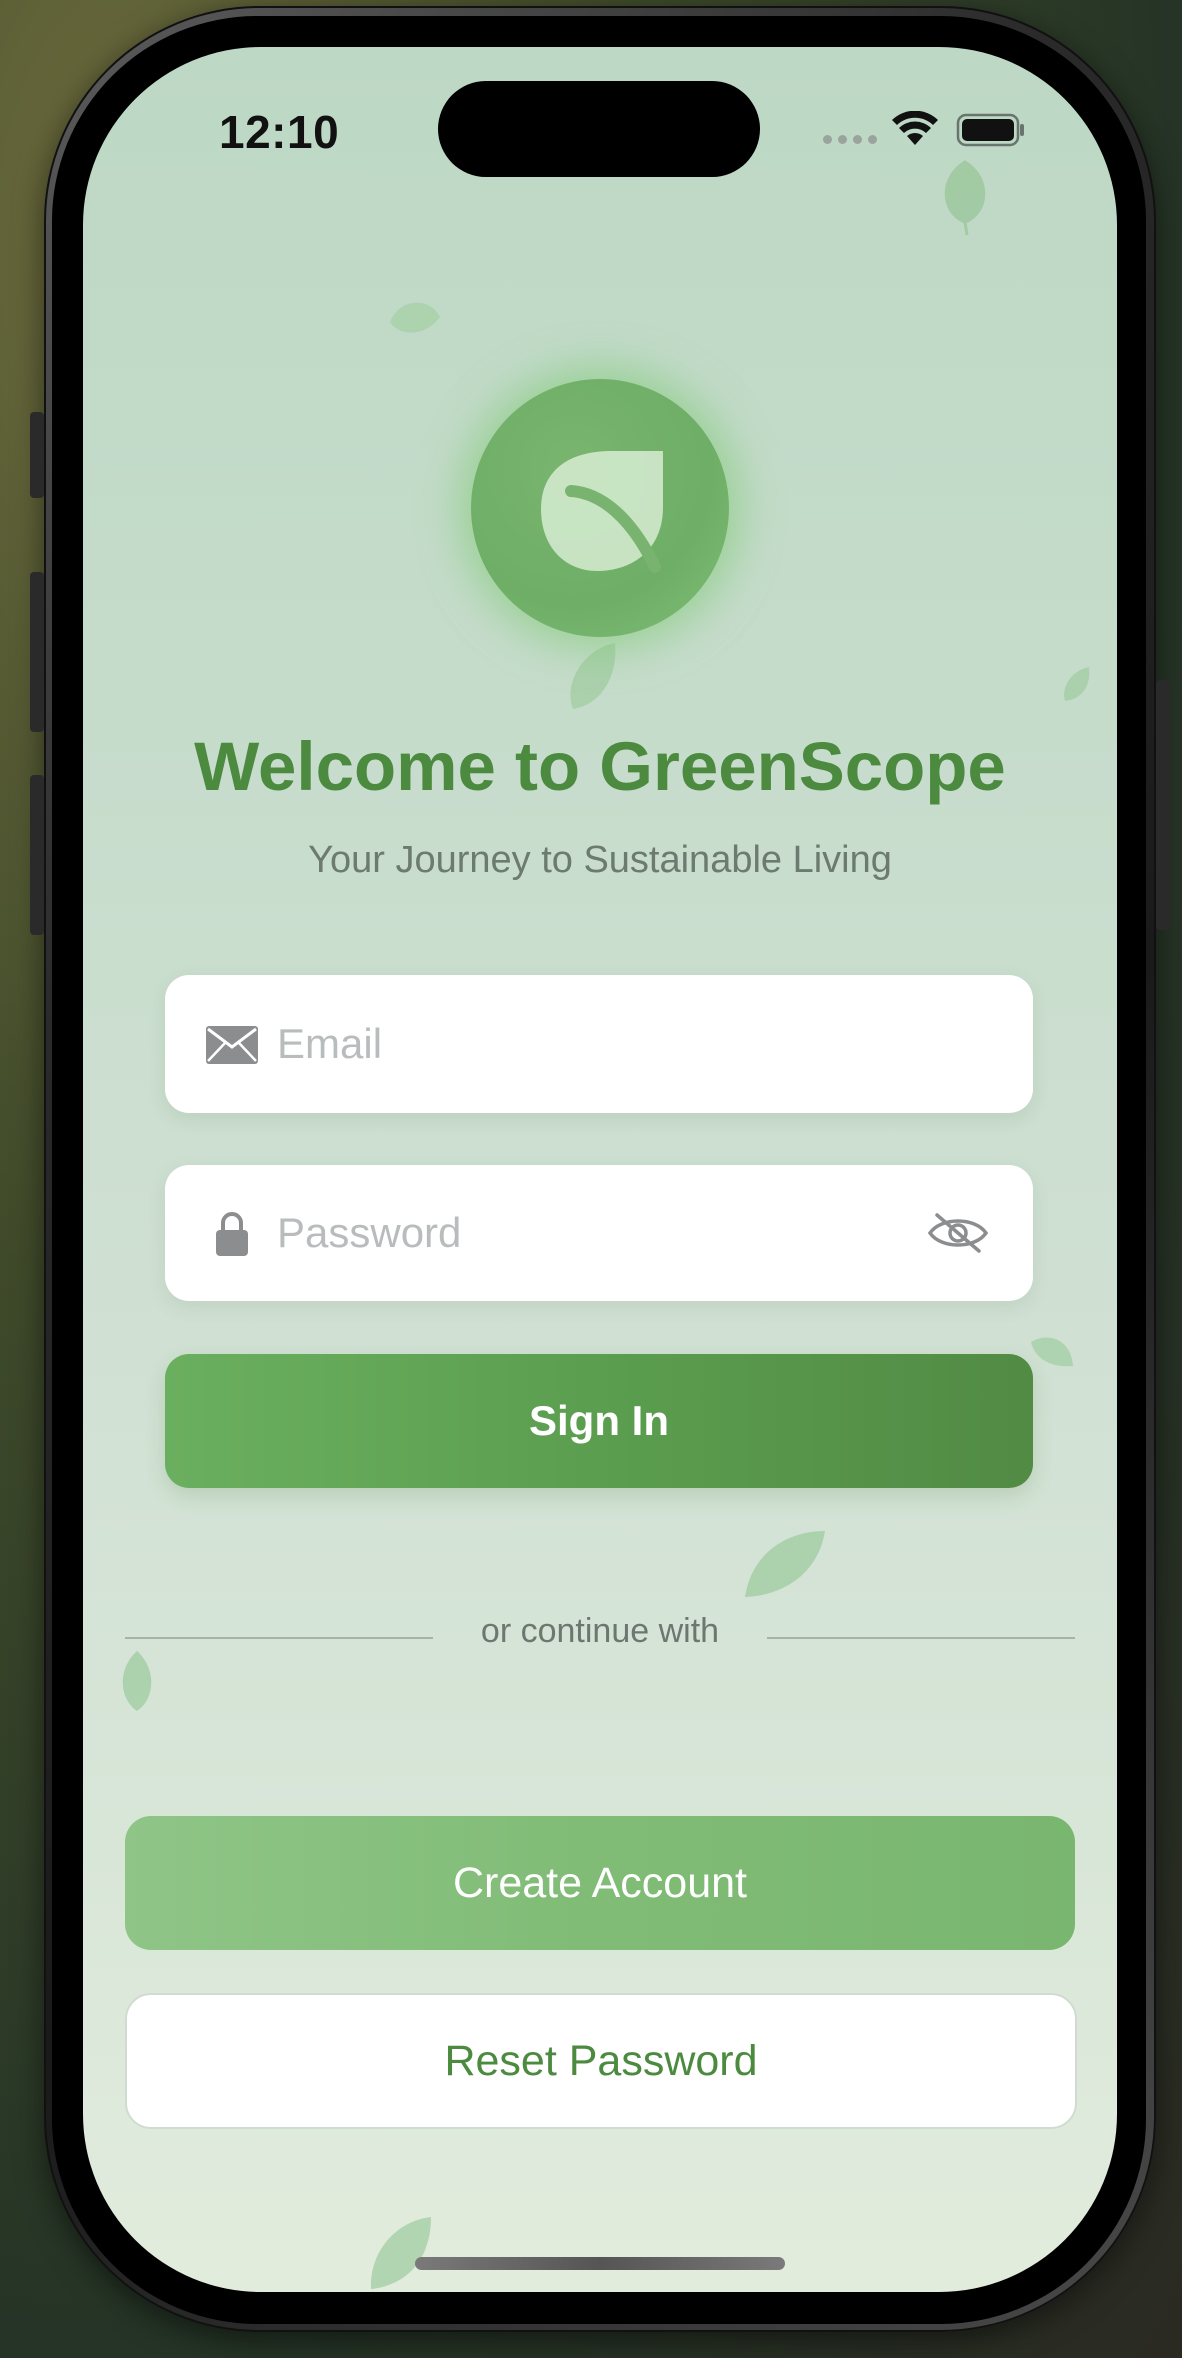 Image resolution: width=1182 pixels, height=2358 pixels. I want to click on cellular-signal-icon, so click(850, 139).